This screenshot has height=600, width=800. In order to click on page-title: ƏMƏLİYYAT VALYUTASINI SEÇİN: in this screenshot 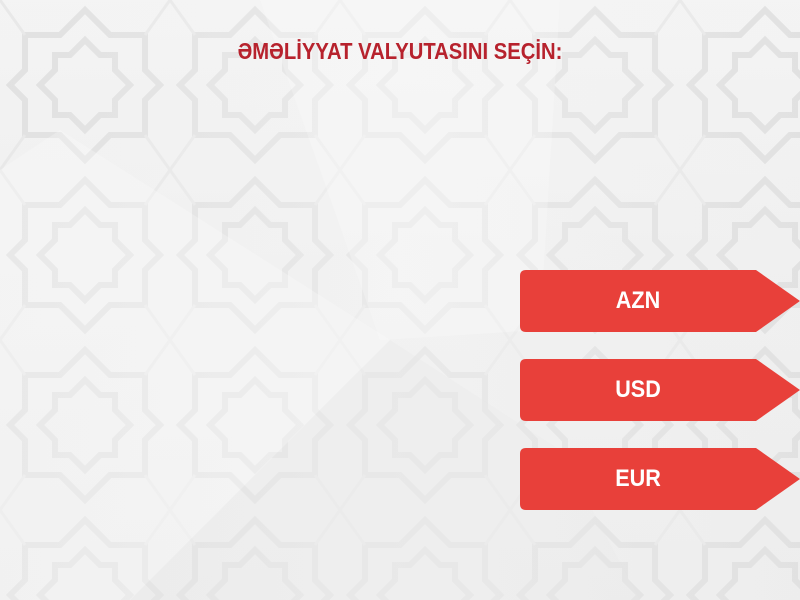, I will do `click(400, 51)`.